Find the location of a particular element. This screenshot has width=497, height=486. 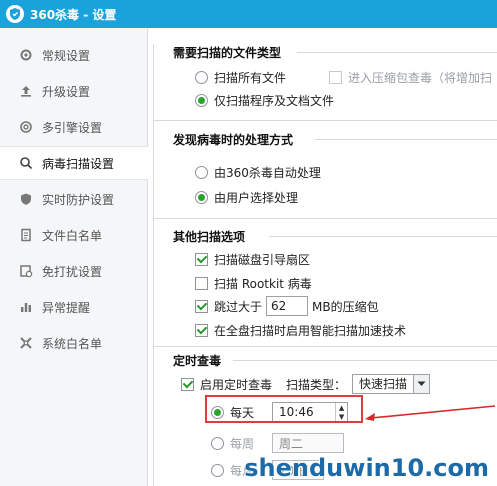

sidebar-item-file-whitelist: 文件白名单 is located at coordinates (74, 235).